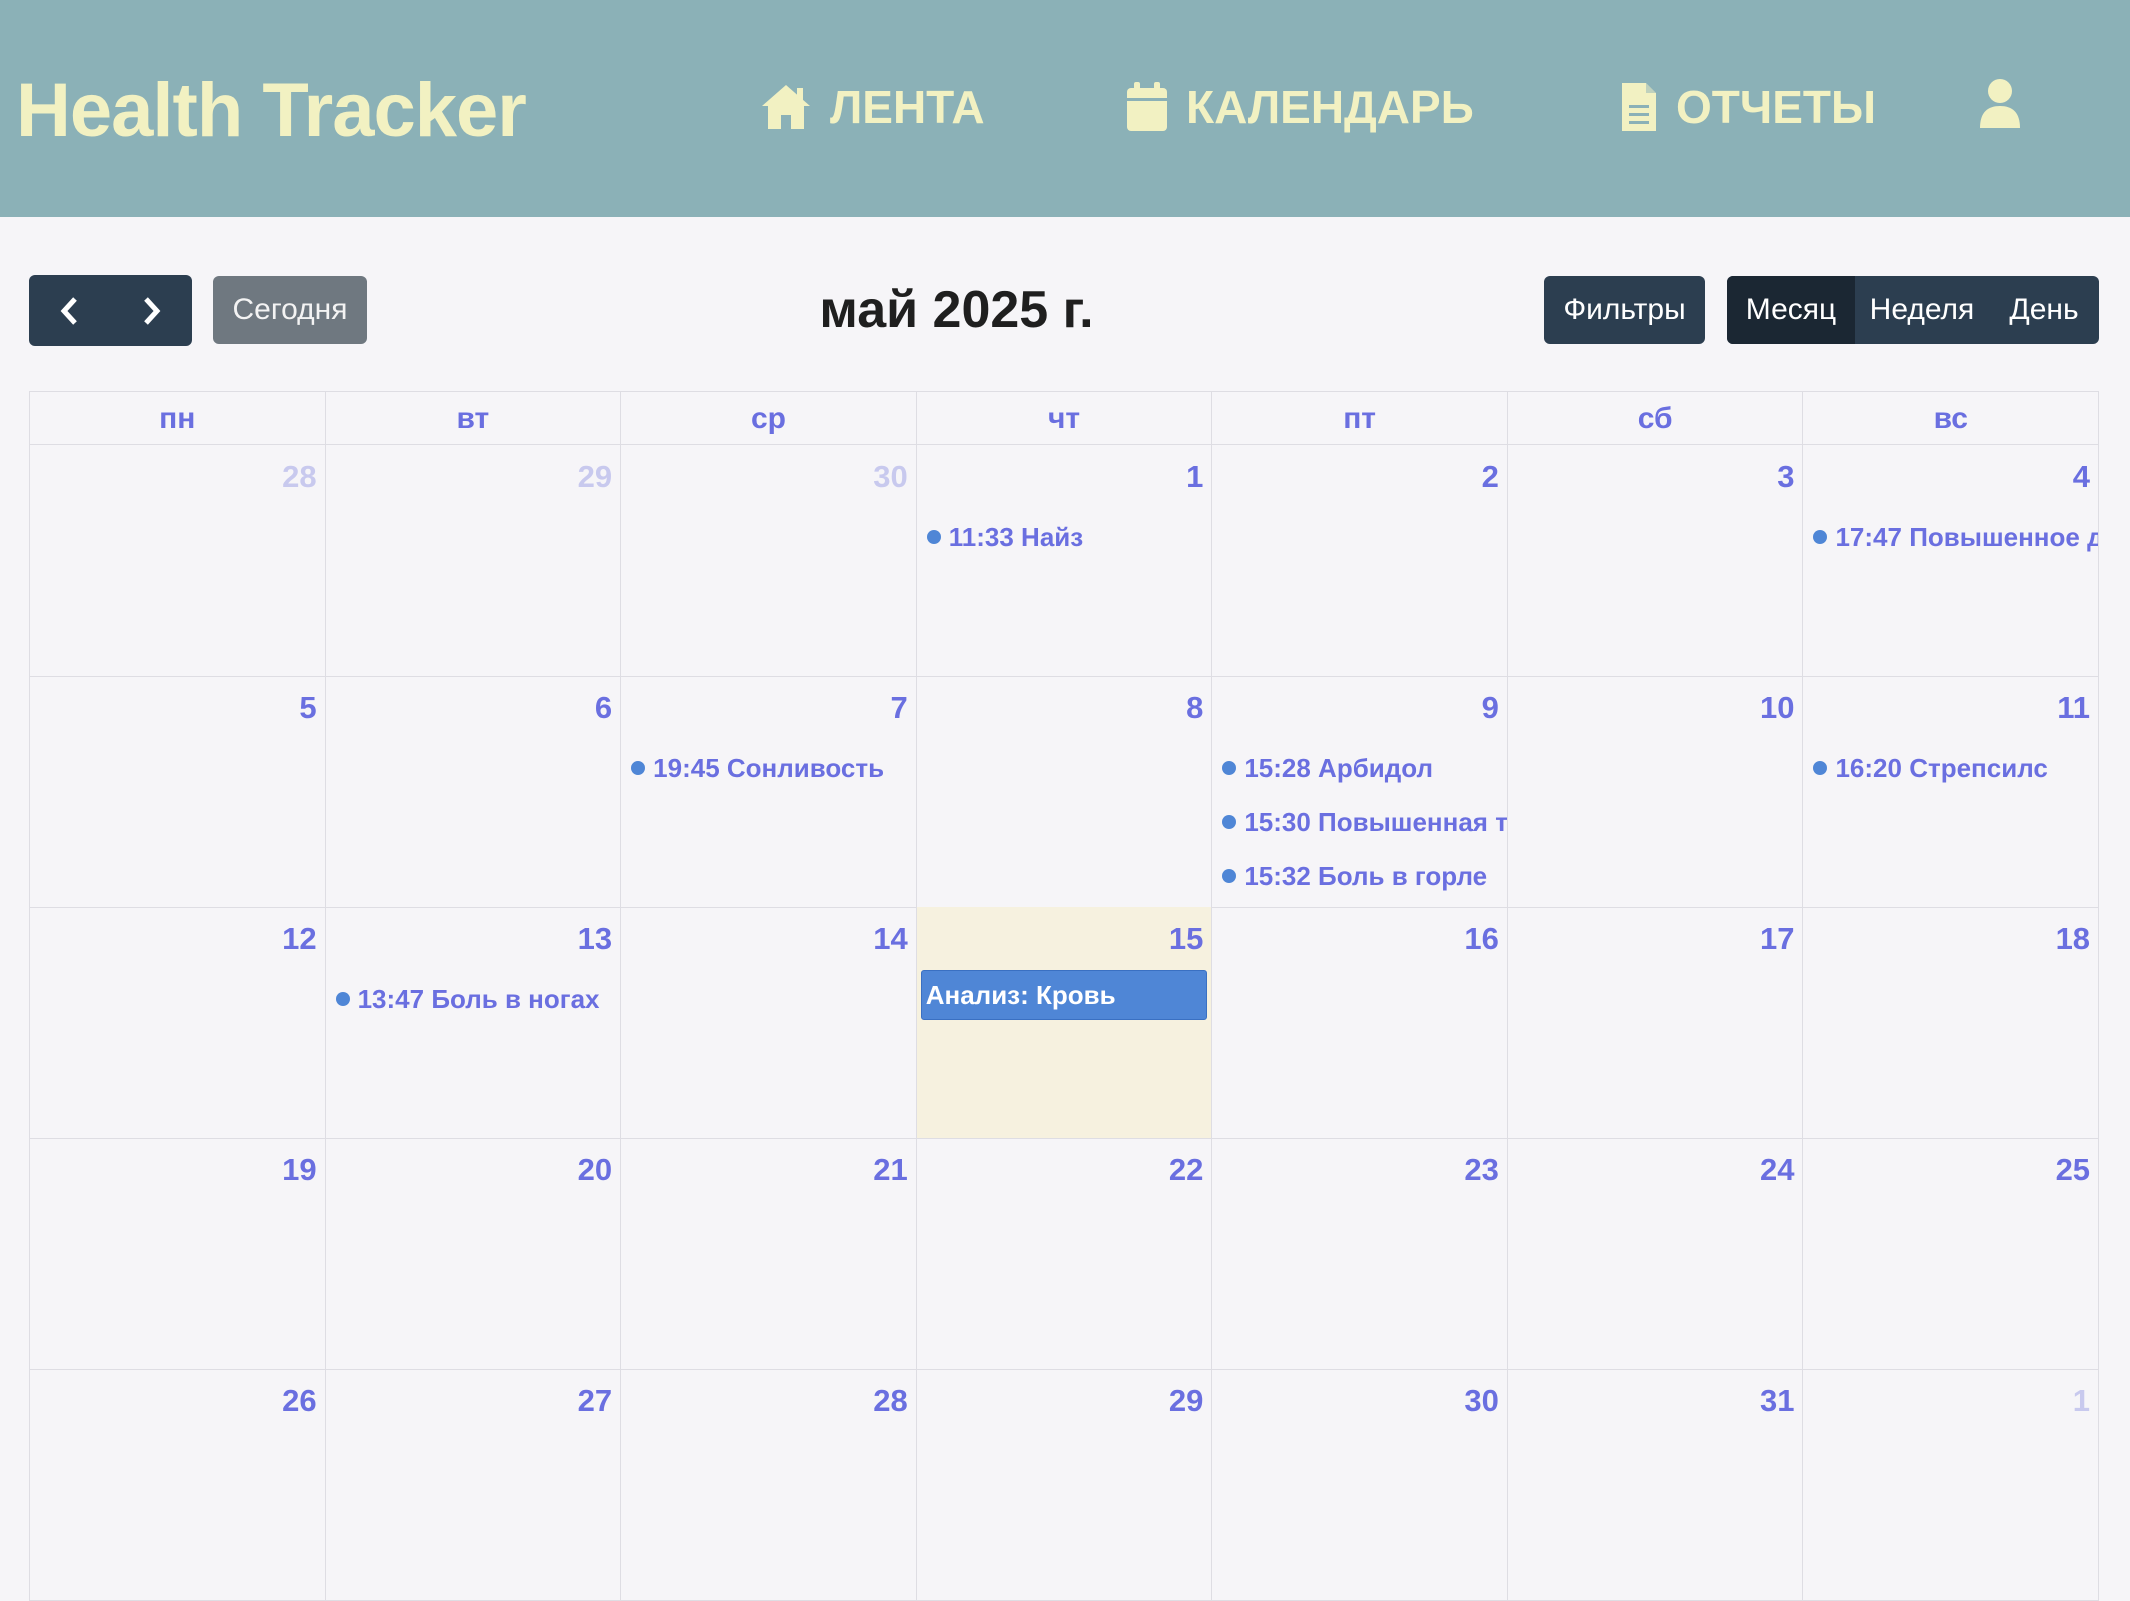 Image resolution: width=2130 pixels, height=1601 pixels. I want to click on event-dot-icon, so click(638, 768).